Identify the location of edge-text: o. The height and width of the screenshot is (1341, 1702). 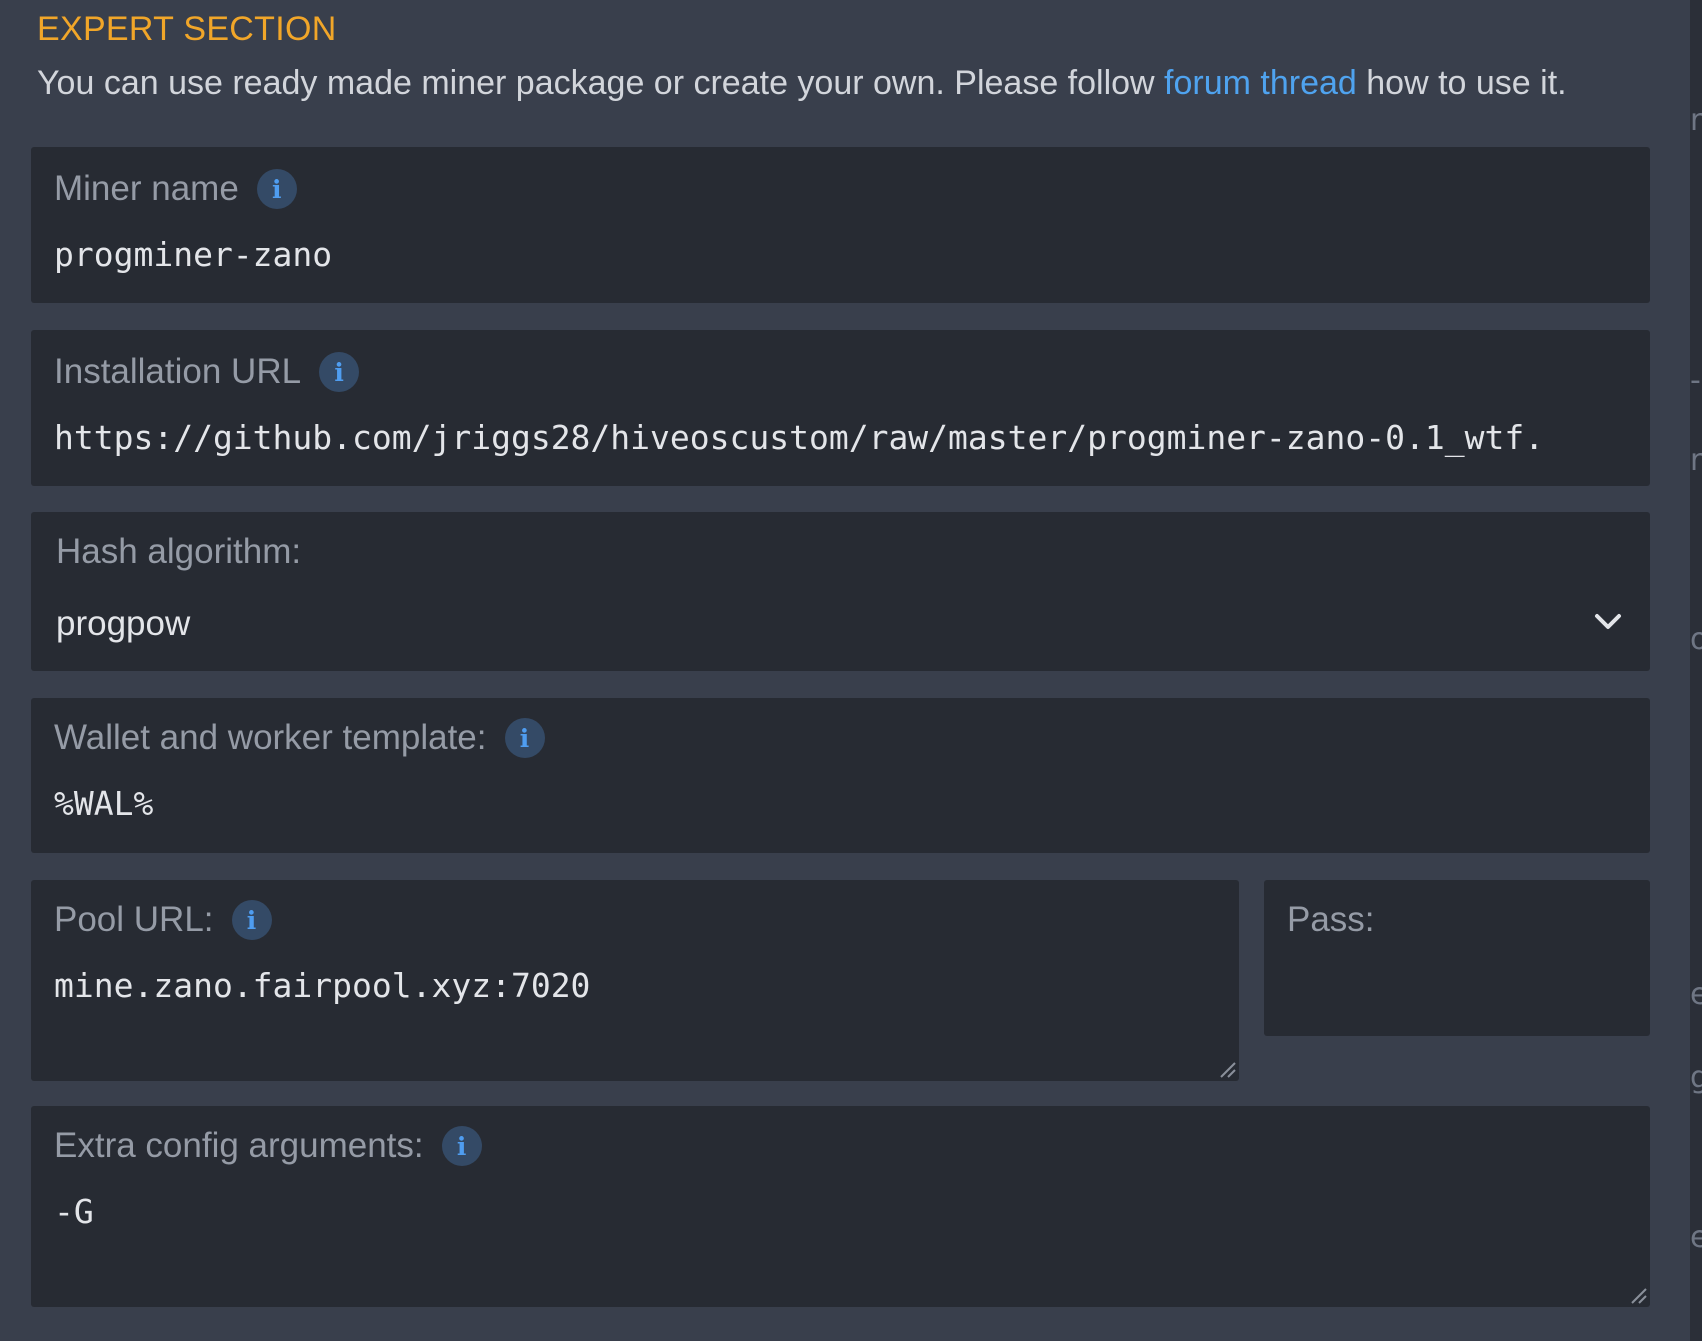
(1696, 639).